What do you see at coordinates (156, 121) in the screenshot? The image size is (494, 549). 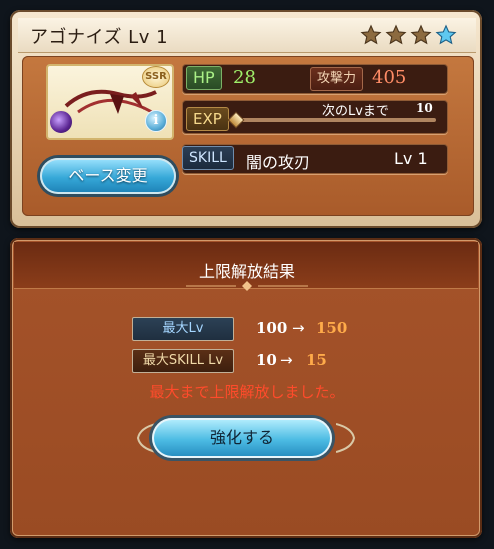 I see `info-icon: i` at bounding box center [156, 121].